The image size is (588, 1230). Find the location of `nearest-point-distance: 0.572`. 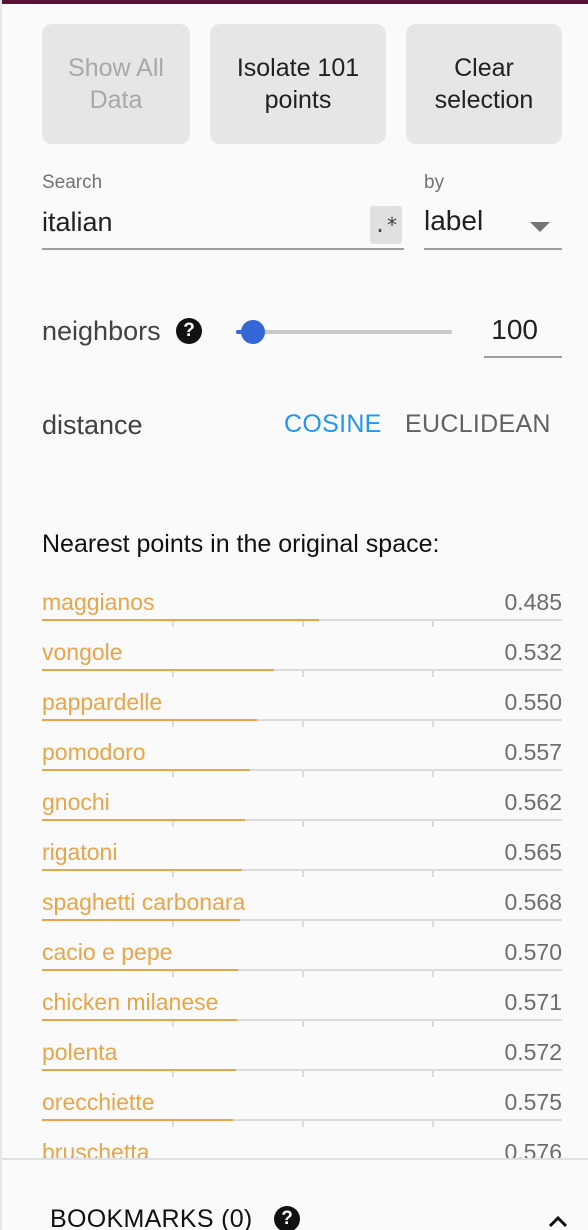

nearest-point-distance: 0.572 is located at coordinates (533, 1052).